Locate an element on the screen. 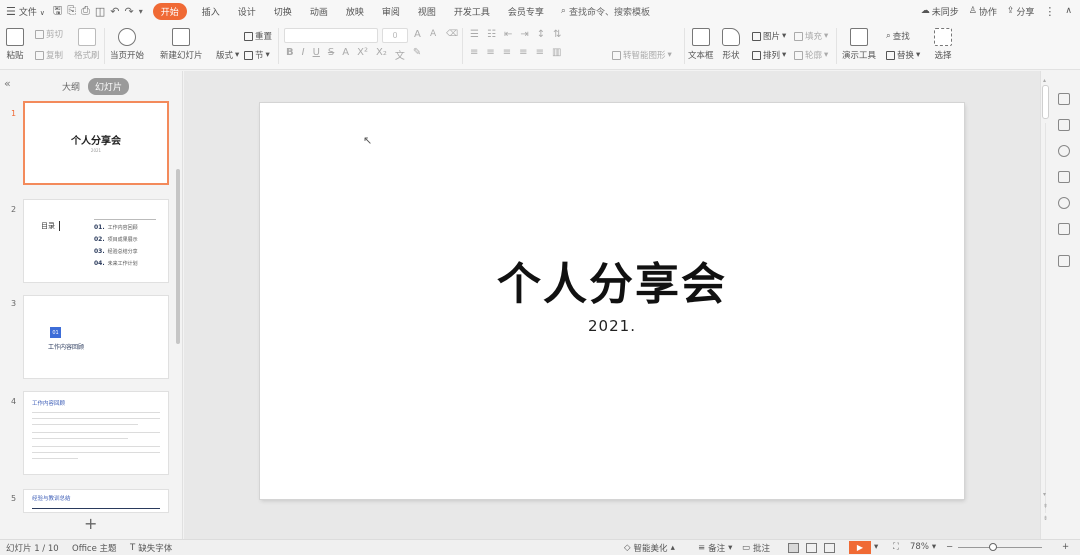  increase-indent-button: ⇥ is located at coordinates (524, 34).